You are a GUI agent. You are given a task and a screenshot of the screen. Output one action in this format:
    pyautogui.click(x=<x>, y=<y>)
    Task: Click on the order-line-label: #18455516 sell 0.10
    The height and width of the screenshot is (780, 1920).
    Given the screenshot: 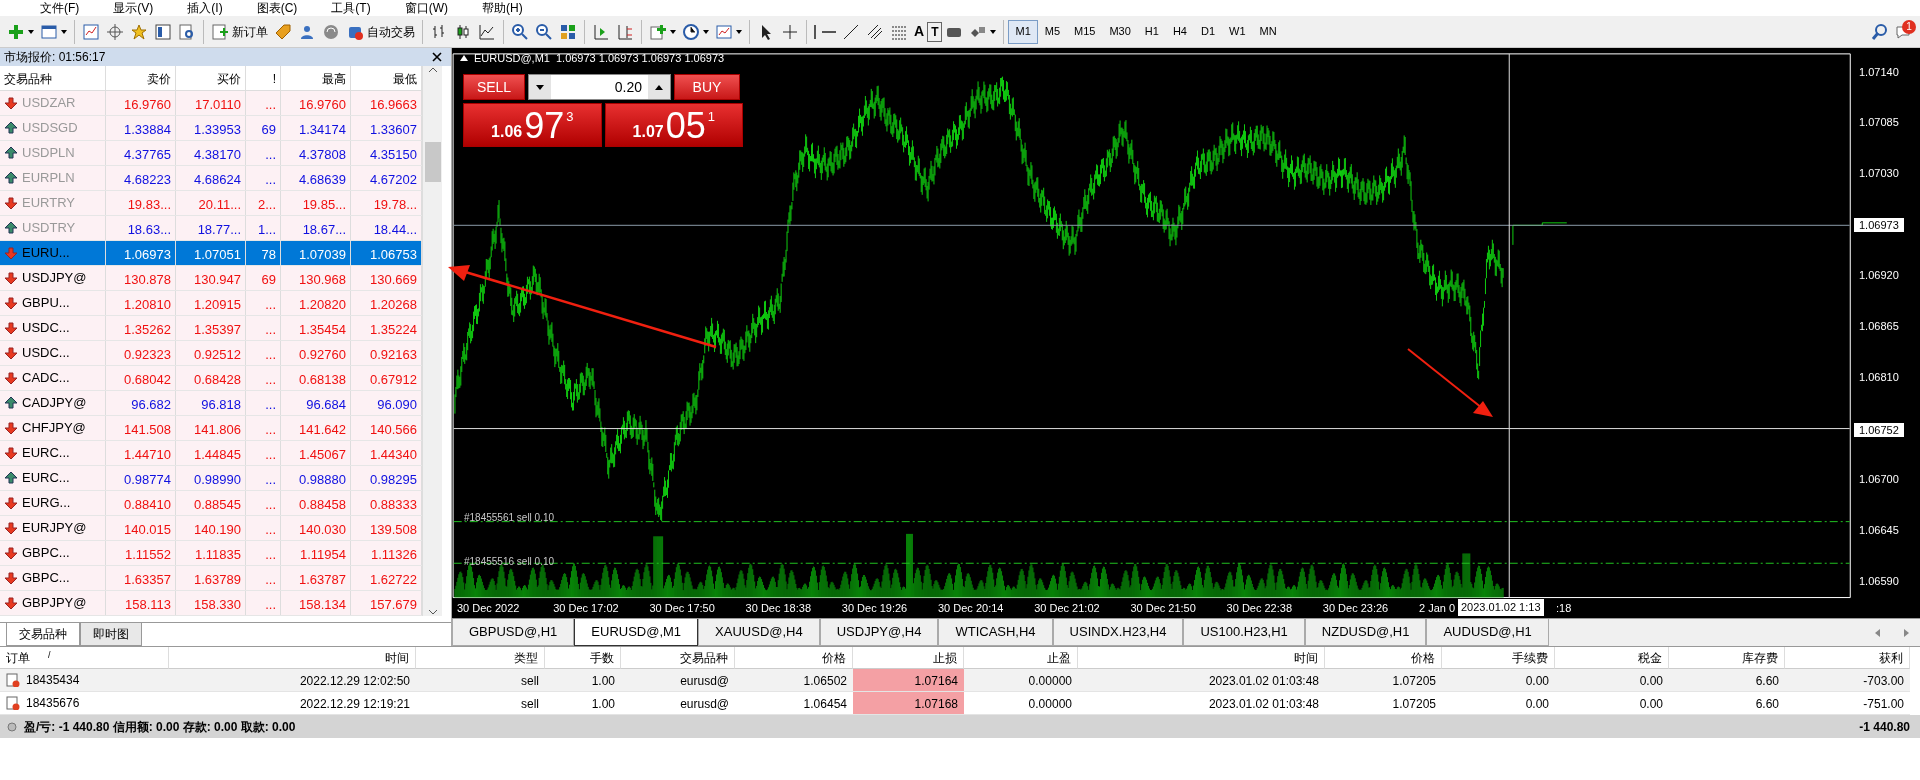 What is the action you would take?
    pyautogui.click(x=509, y=562)
    